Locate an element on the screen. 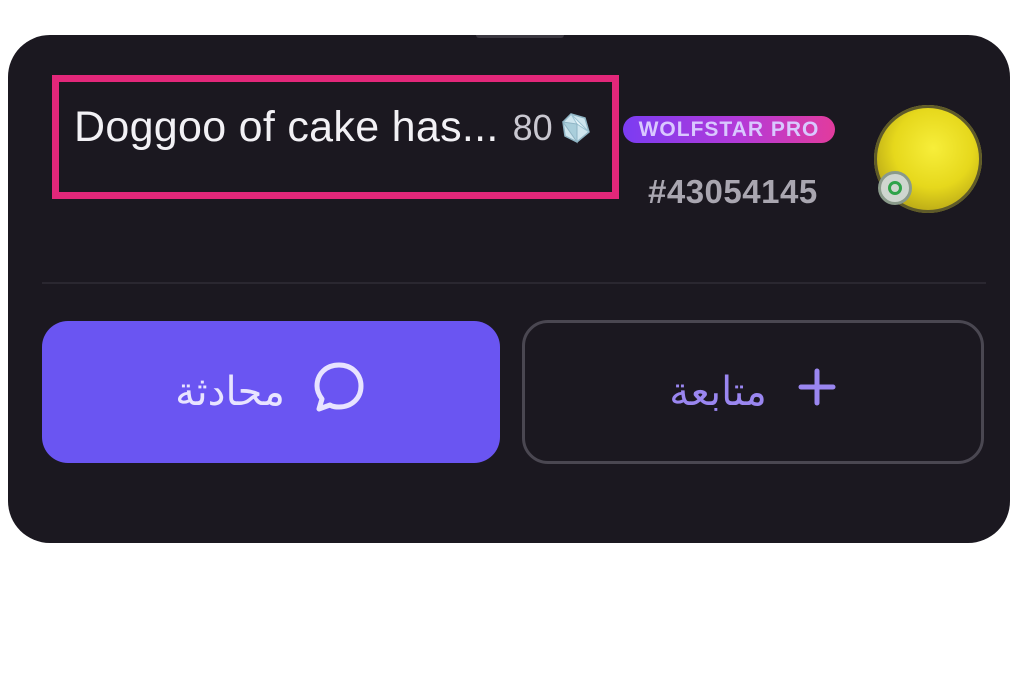 Image resolution: width=1024 pixels, height=683 pixels. wolfstar-pro-badge: WOLFSTAR PRO is located at coordinates (729, 129).